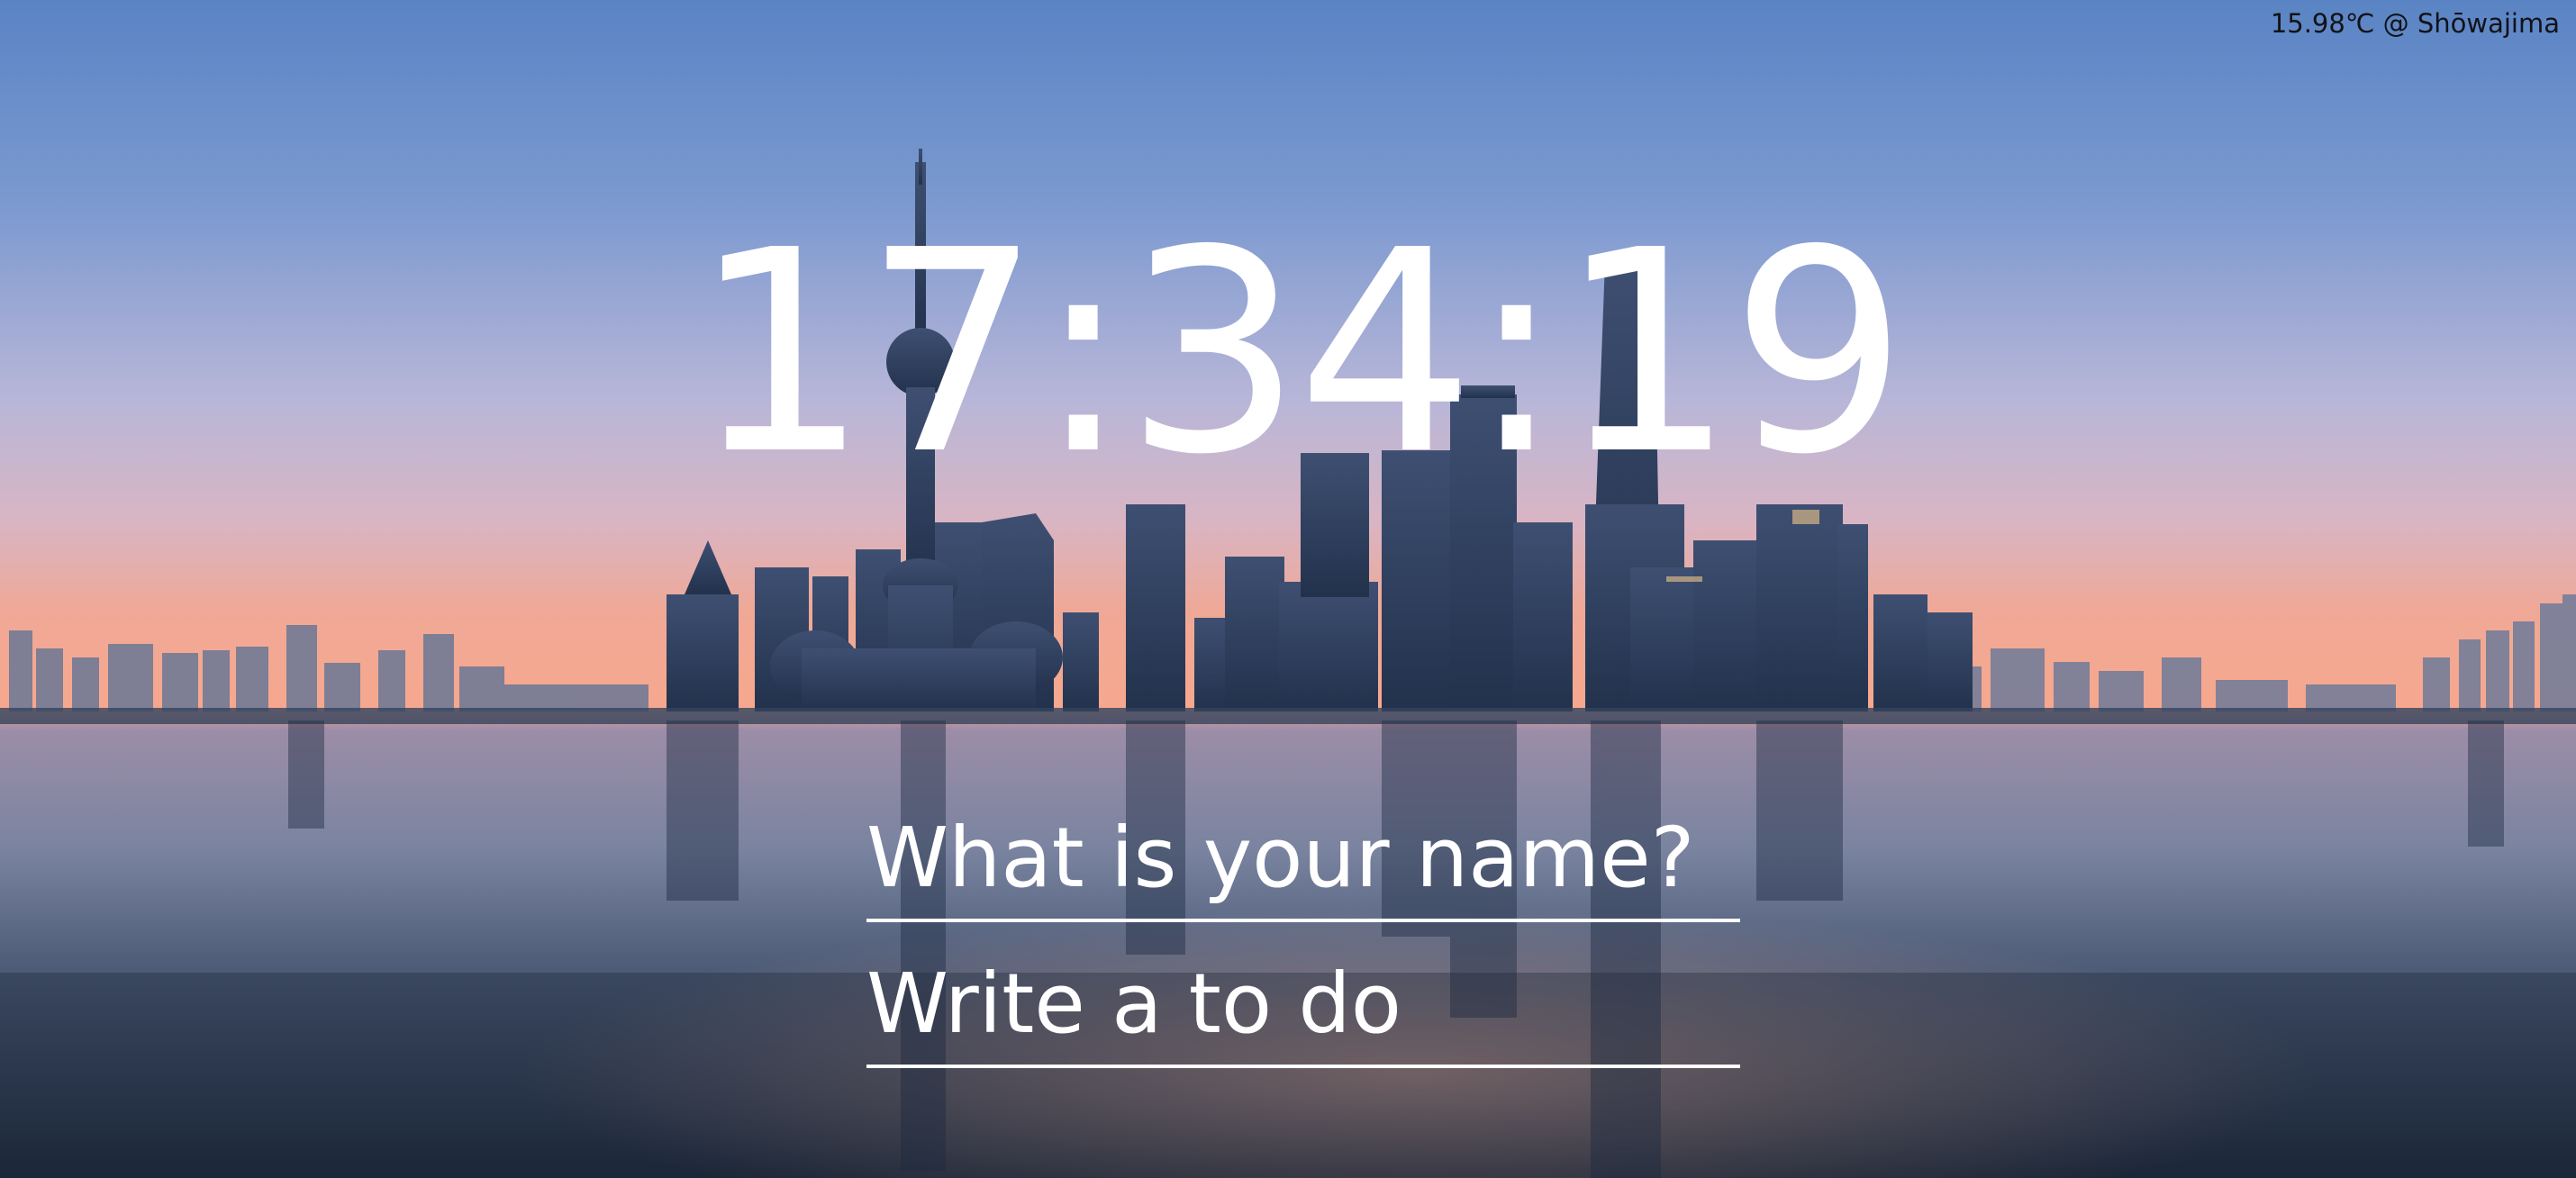  What do you see at coordinates (1303, 859) in the screenshot?
I see `name-input` at bounding box center [1303, 859].